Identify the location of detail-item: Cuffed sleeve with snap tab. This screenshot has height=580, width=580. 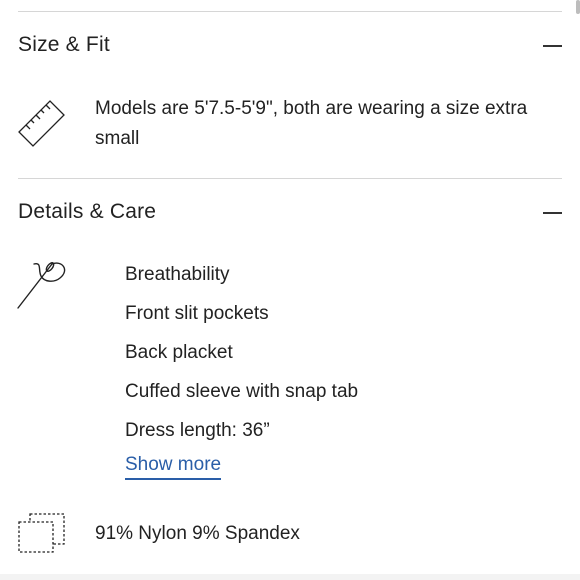
(242, 391).